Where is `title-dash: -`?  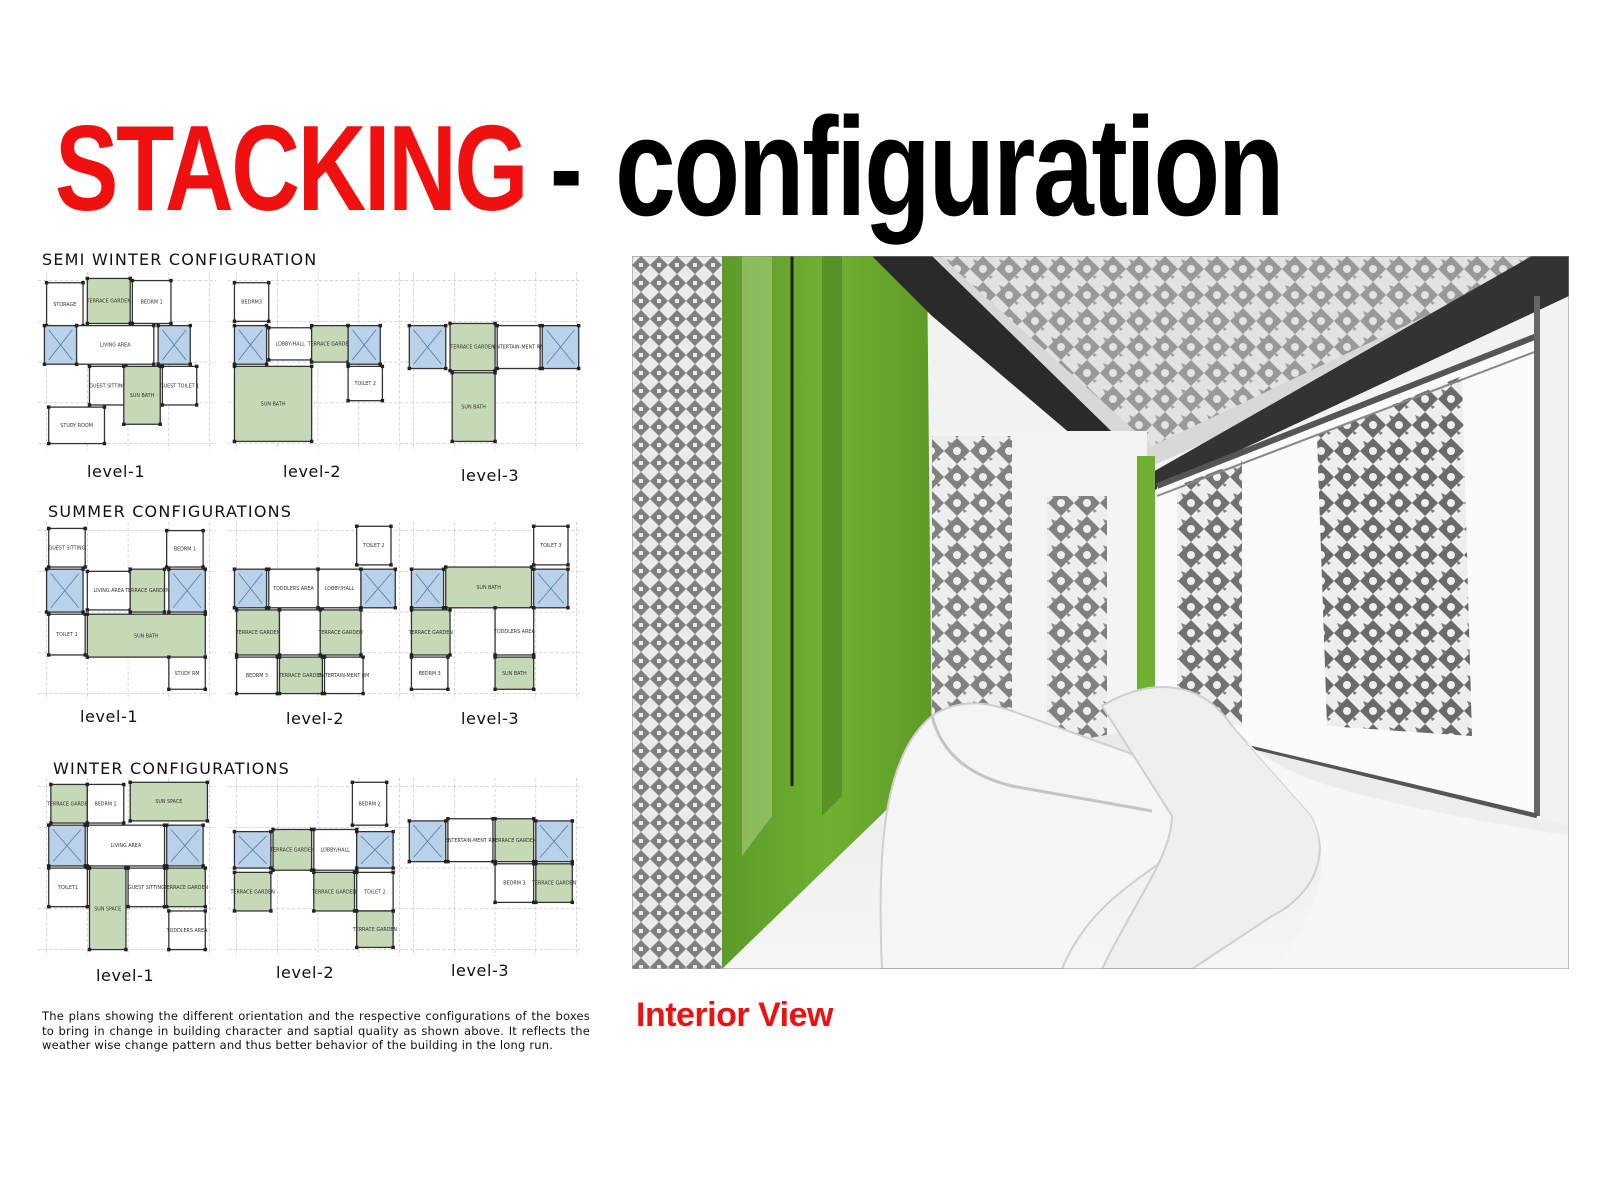 title-dash: - is located at coordinates (566, 168).